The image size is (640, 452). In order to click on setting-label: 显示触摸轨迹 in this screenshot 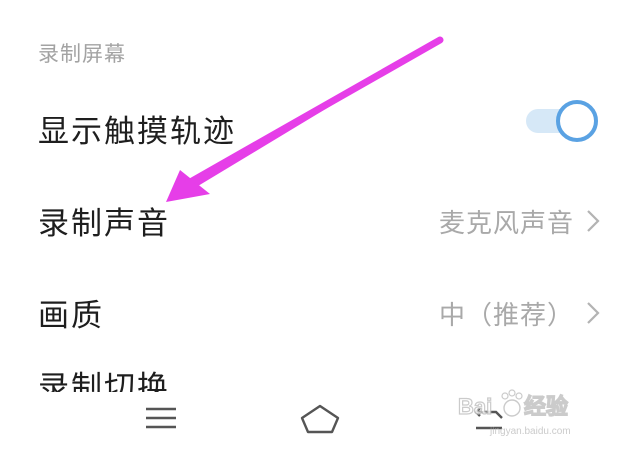, I will do `click(137, 132)`.